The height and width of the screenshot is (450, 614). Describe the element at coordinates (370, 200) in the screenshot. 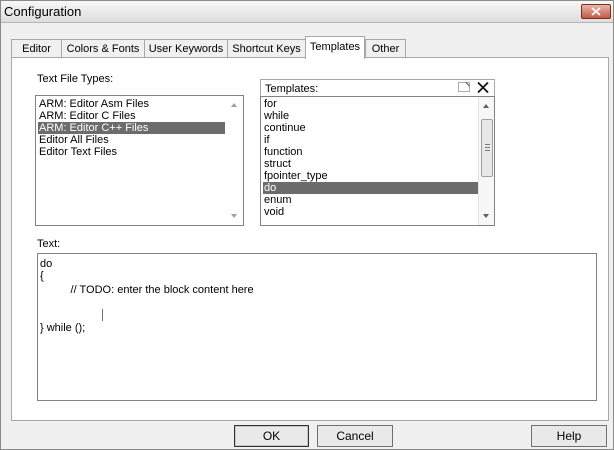

I see `list-item: enum` at that location.